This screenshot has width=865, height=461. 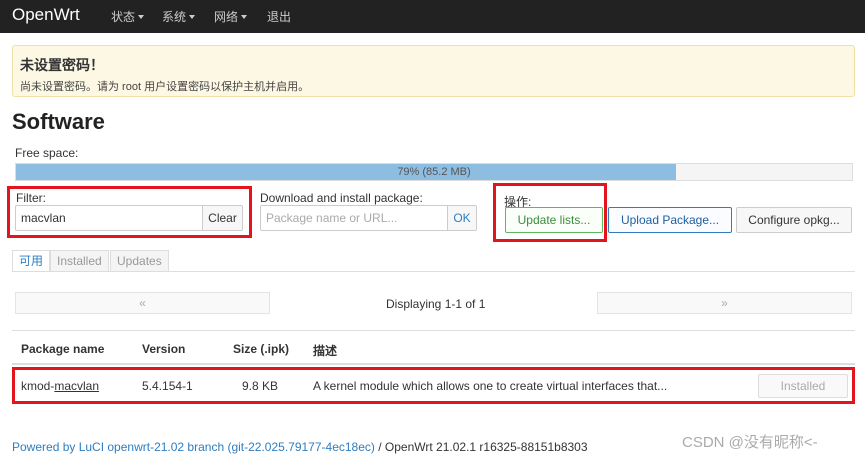 I want to click on download-label: Download and install package:, so click(x=341, y=198).